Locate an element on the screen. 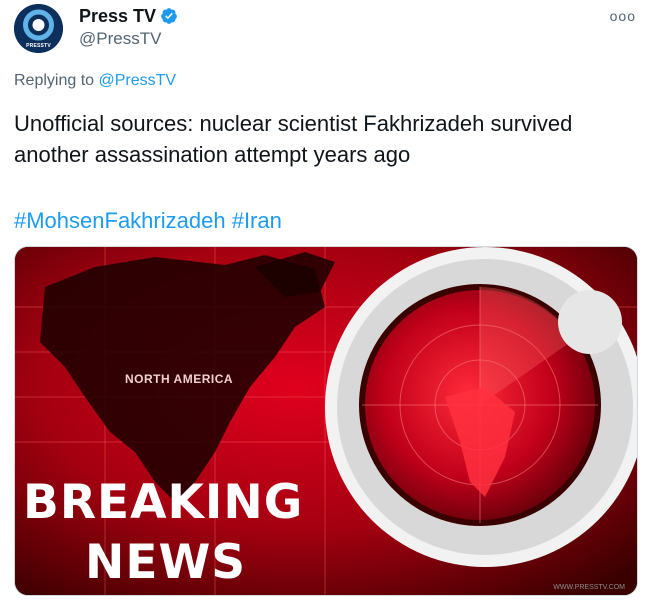 The image size is (656, 607). tweet-header: PRESSTV Press TV @PressTV ooo is located at coordinates (329, 28).